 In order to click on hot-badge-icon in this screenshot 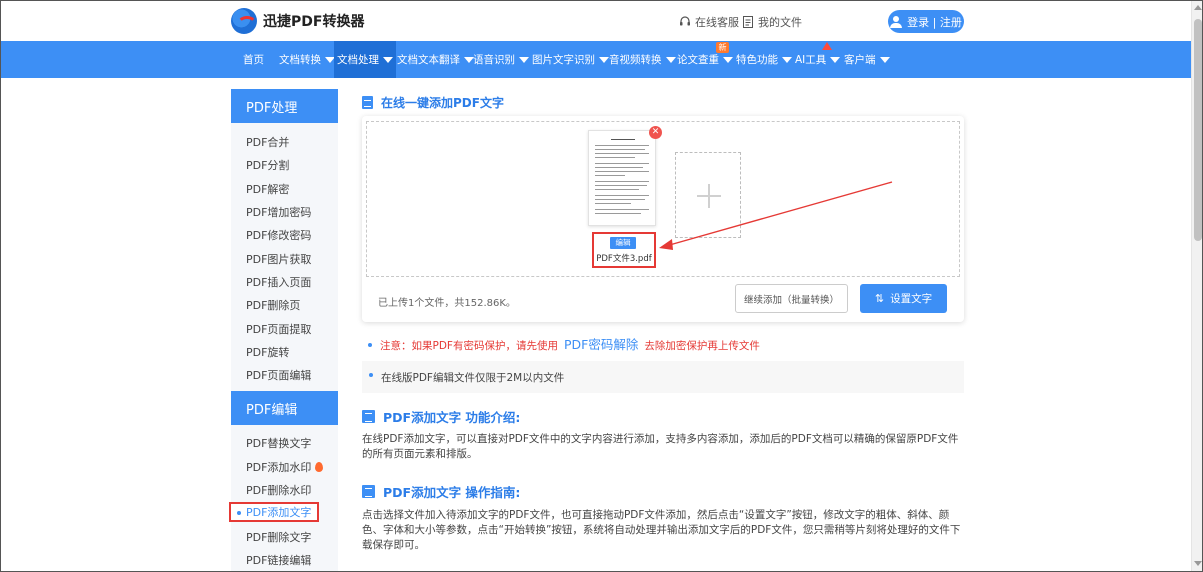, I will do `click(827, 46)`.